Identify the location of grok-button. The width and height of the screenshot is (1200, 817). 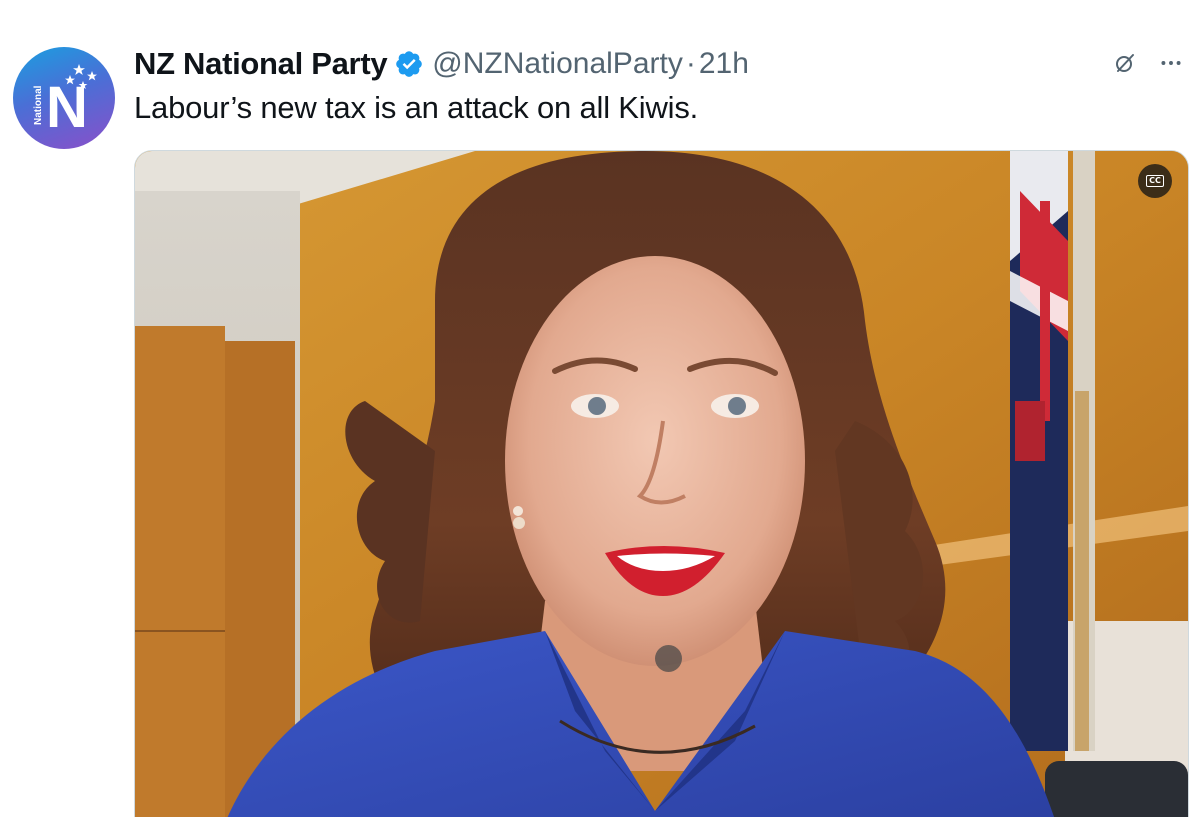
(1125, 63).